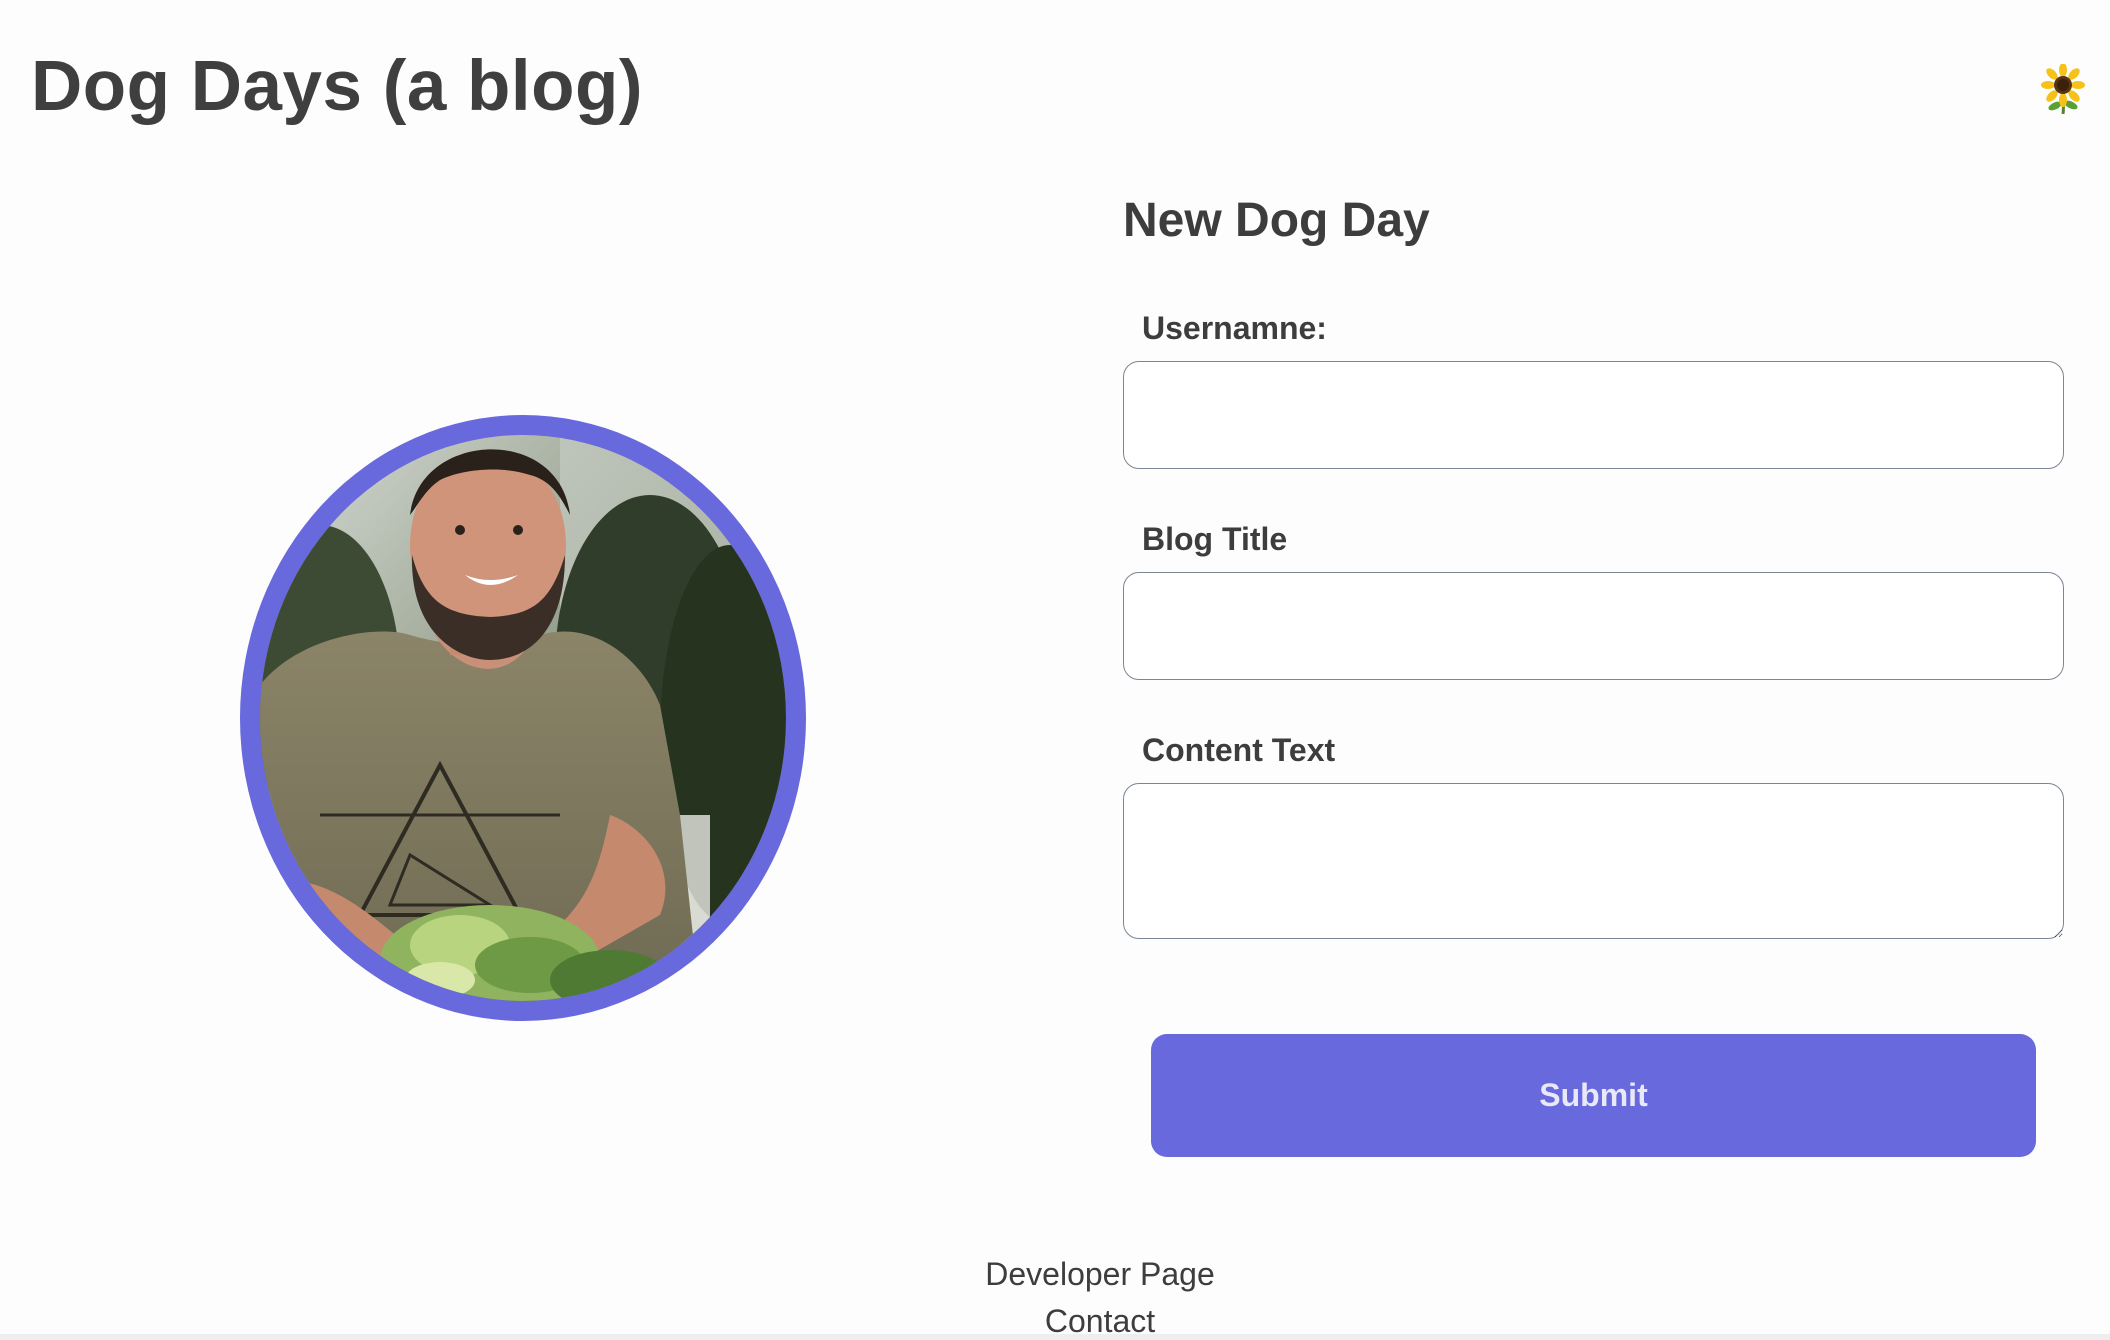 The height and width of the screenshot is (1340, 2110). I want to click on profile-photo-illustration, so click(523, 718).